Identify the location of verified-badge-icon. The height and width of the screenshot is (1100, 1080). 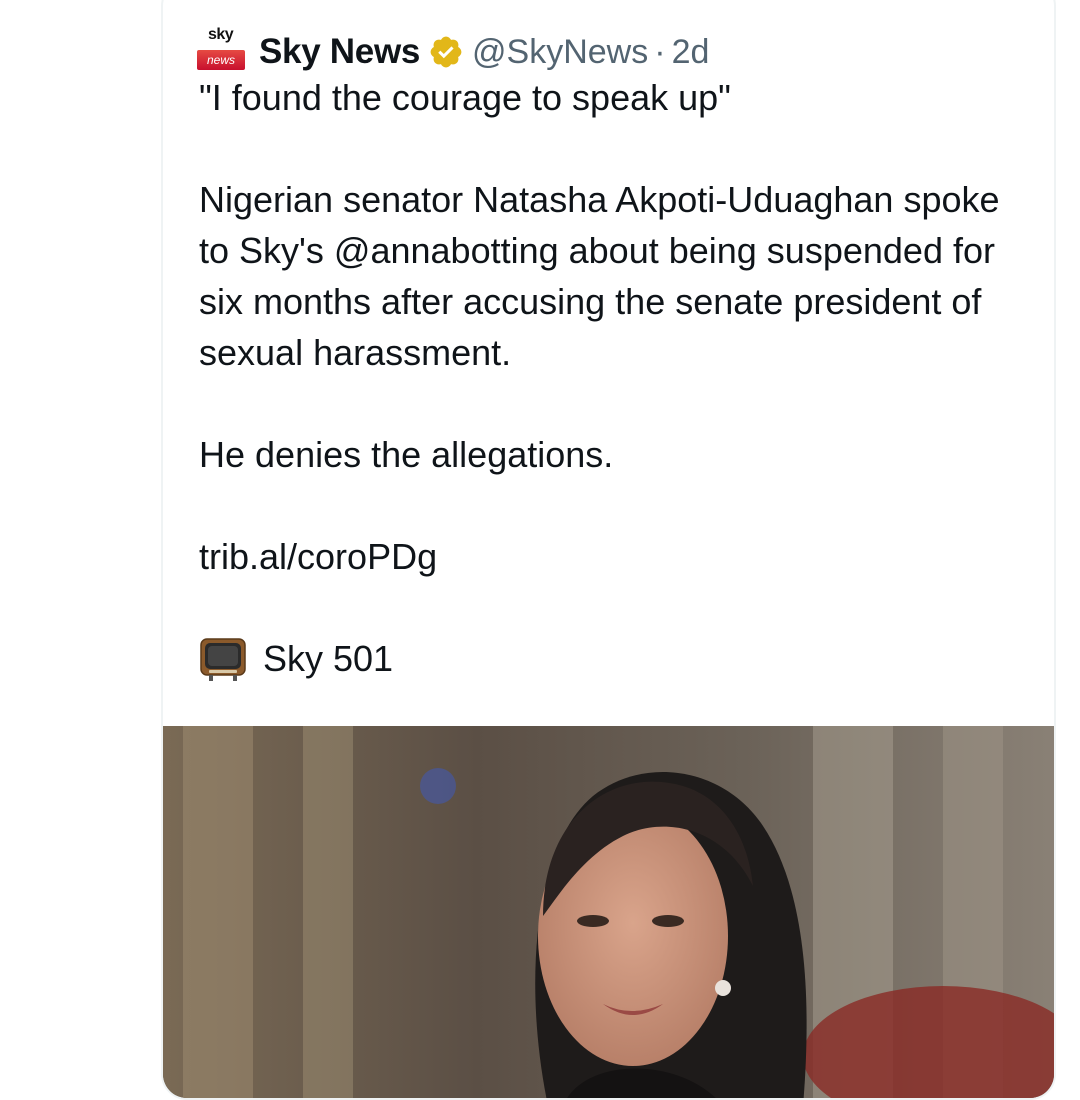
(446, 52).